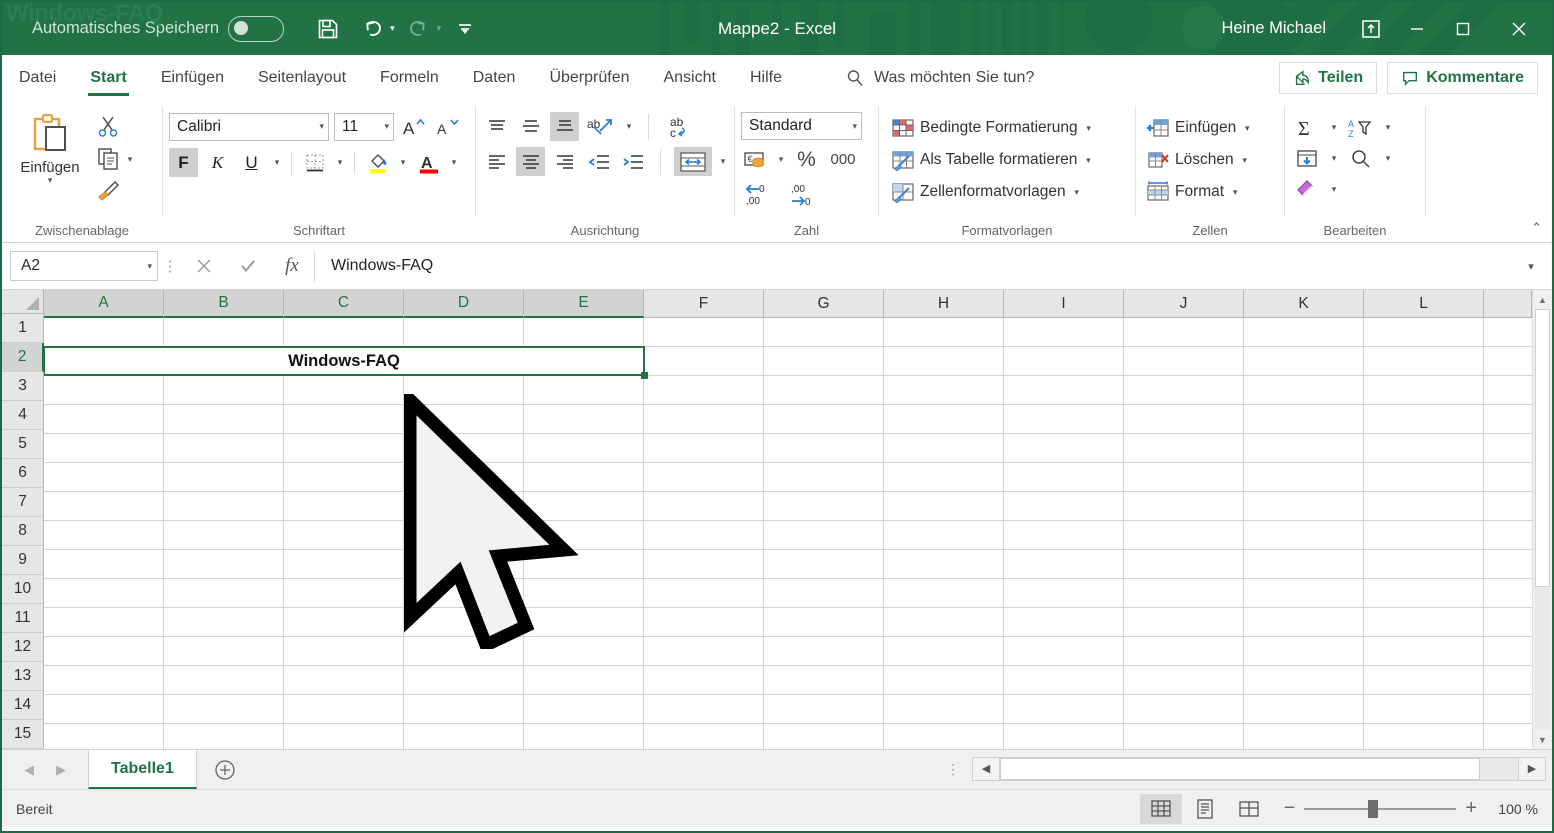 Image resolution: width=1554 pixels, height=833 pixels. What do you see at coordinates (1290, 808) in the screenshot?
I see `zoom-out-icon: −` at bounding box center [1290, 808].